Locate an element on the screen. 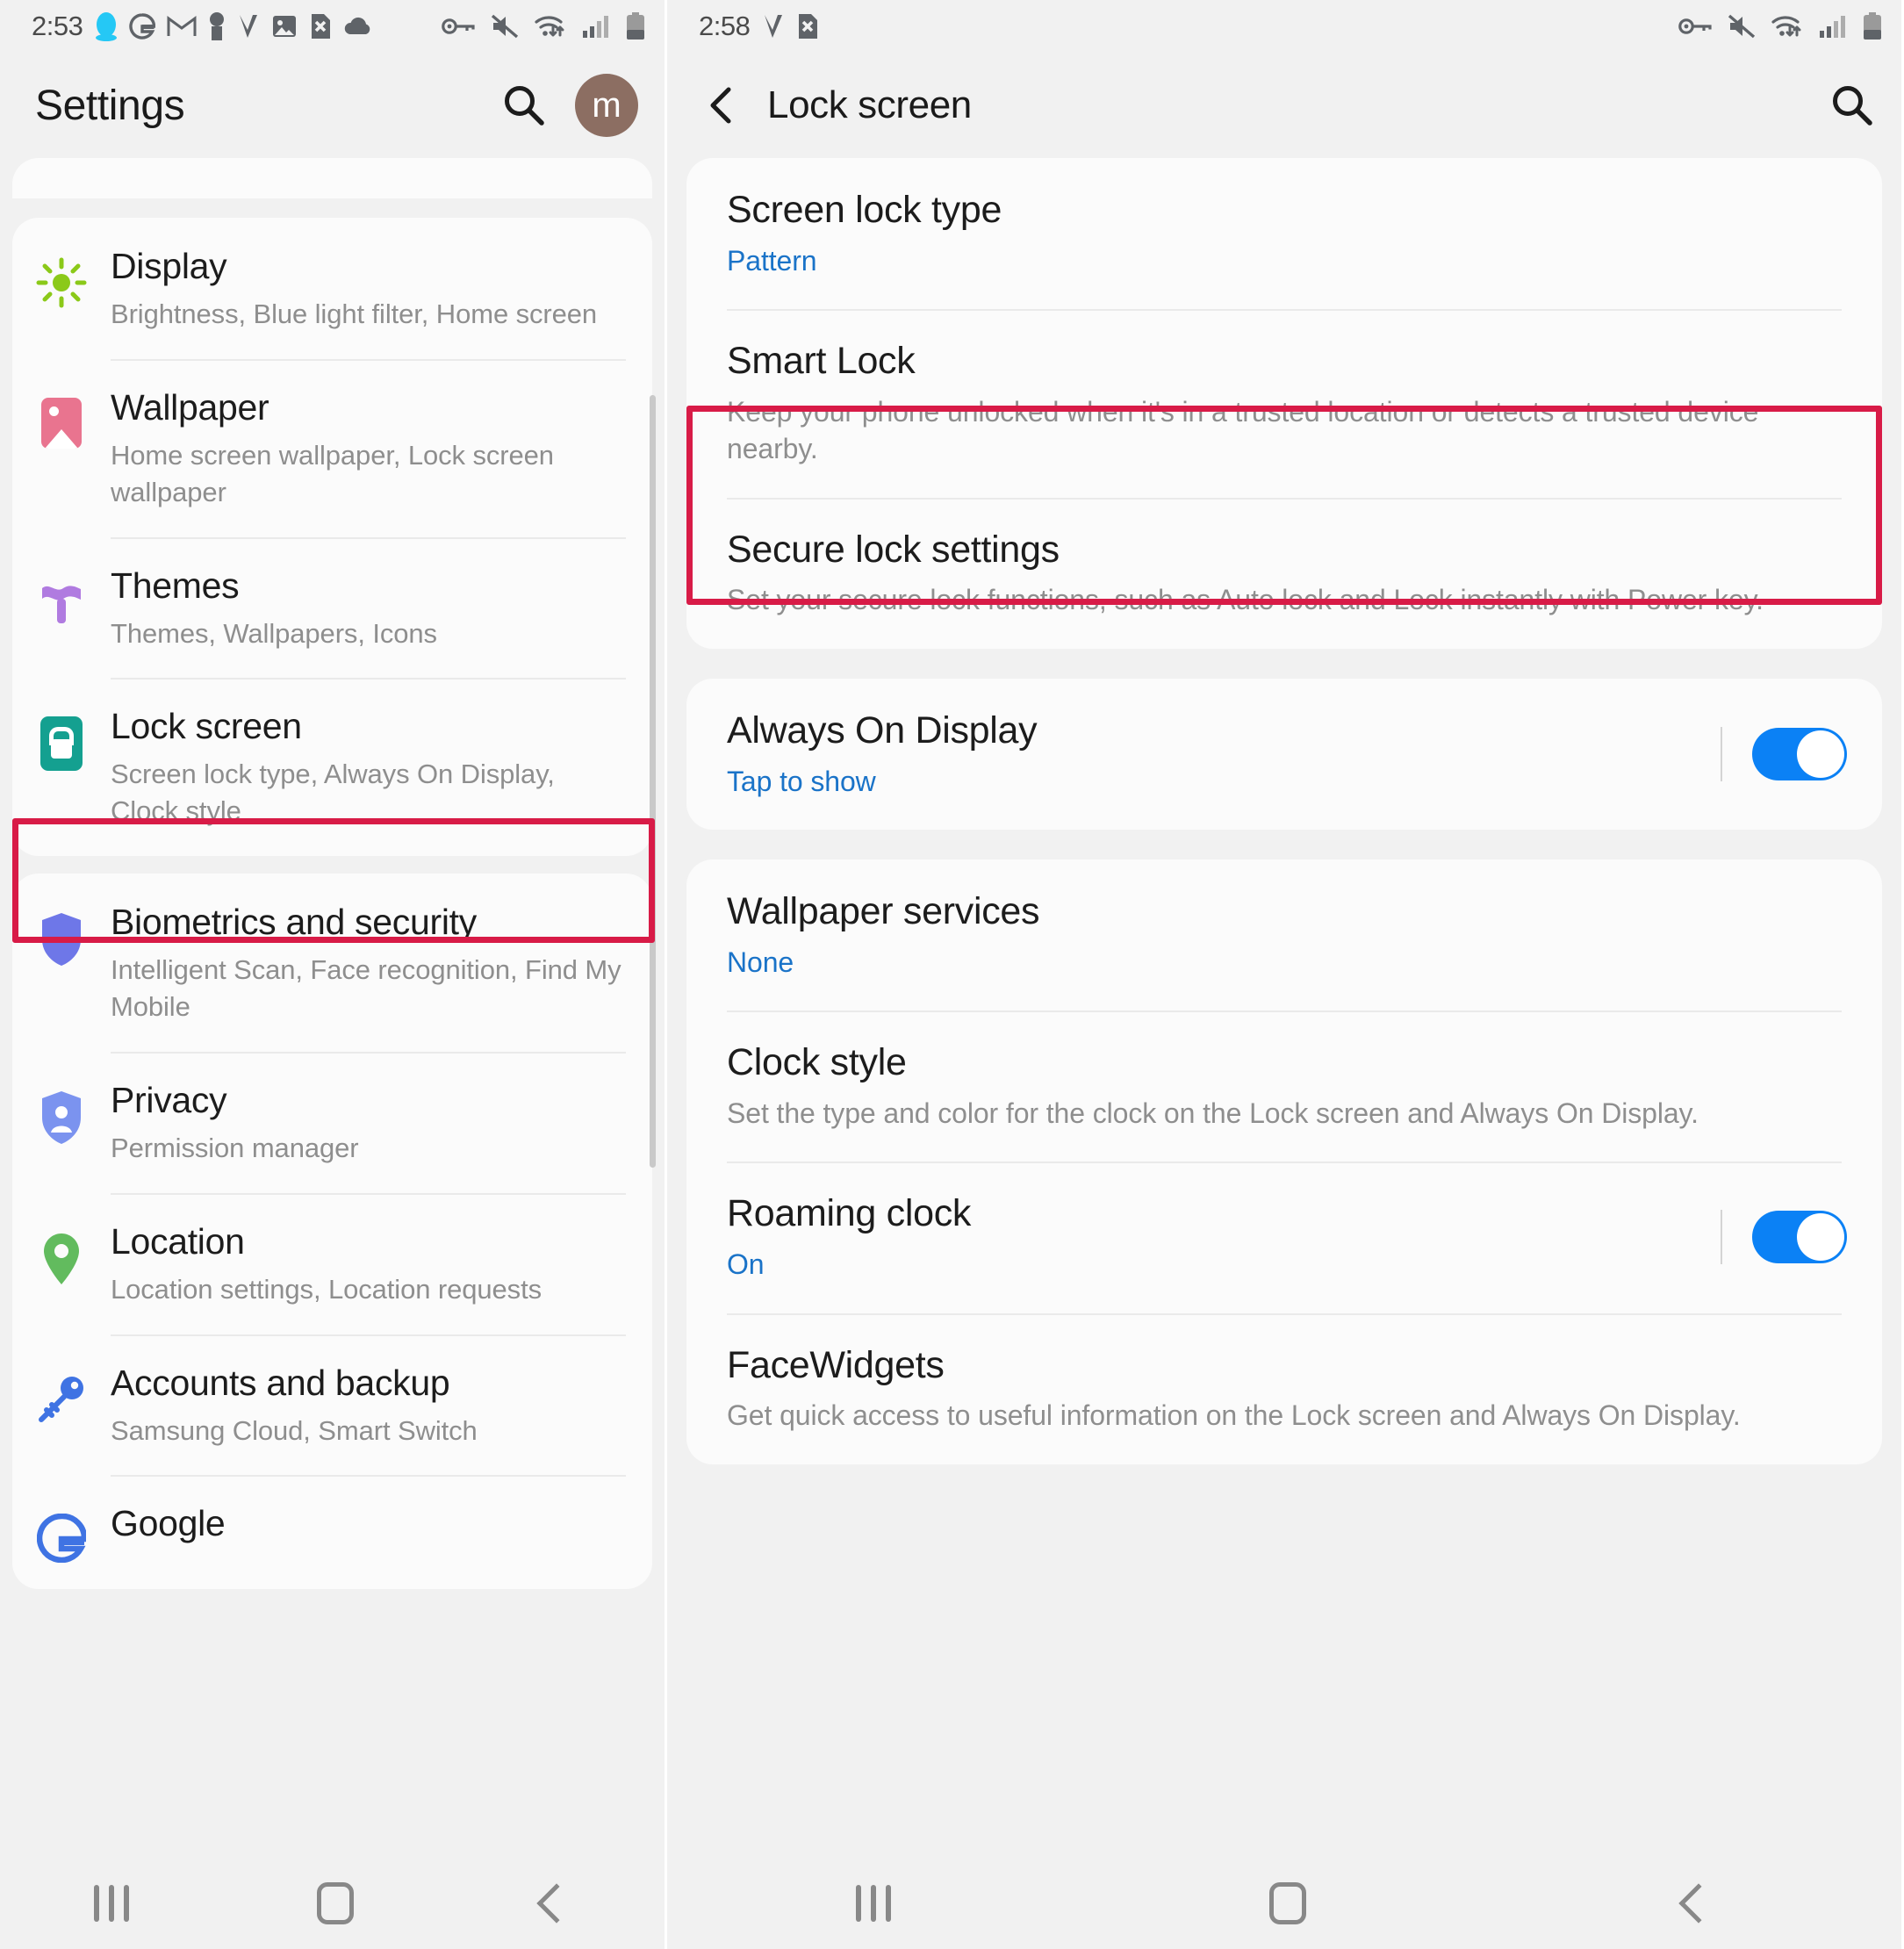 The image size is (1904, 1949). scrollbar-thumb is located at coordinates (653, 781).